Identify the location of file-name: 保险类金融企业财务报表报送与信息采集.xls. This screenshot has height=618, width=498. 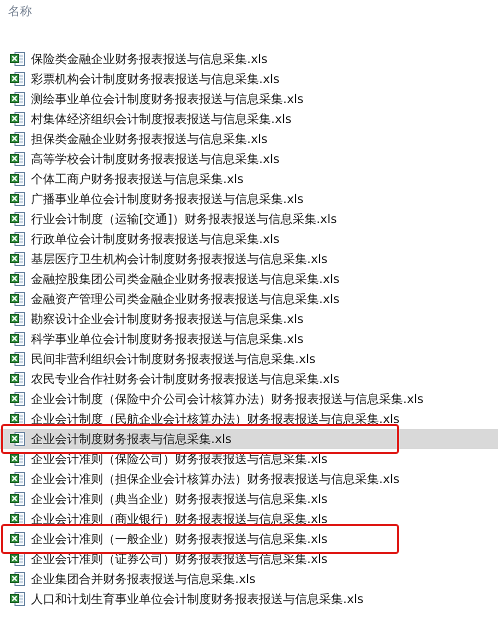
(149, 59).